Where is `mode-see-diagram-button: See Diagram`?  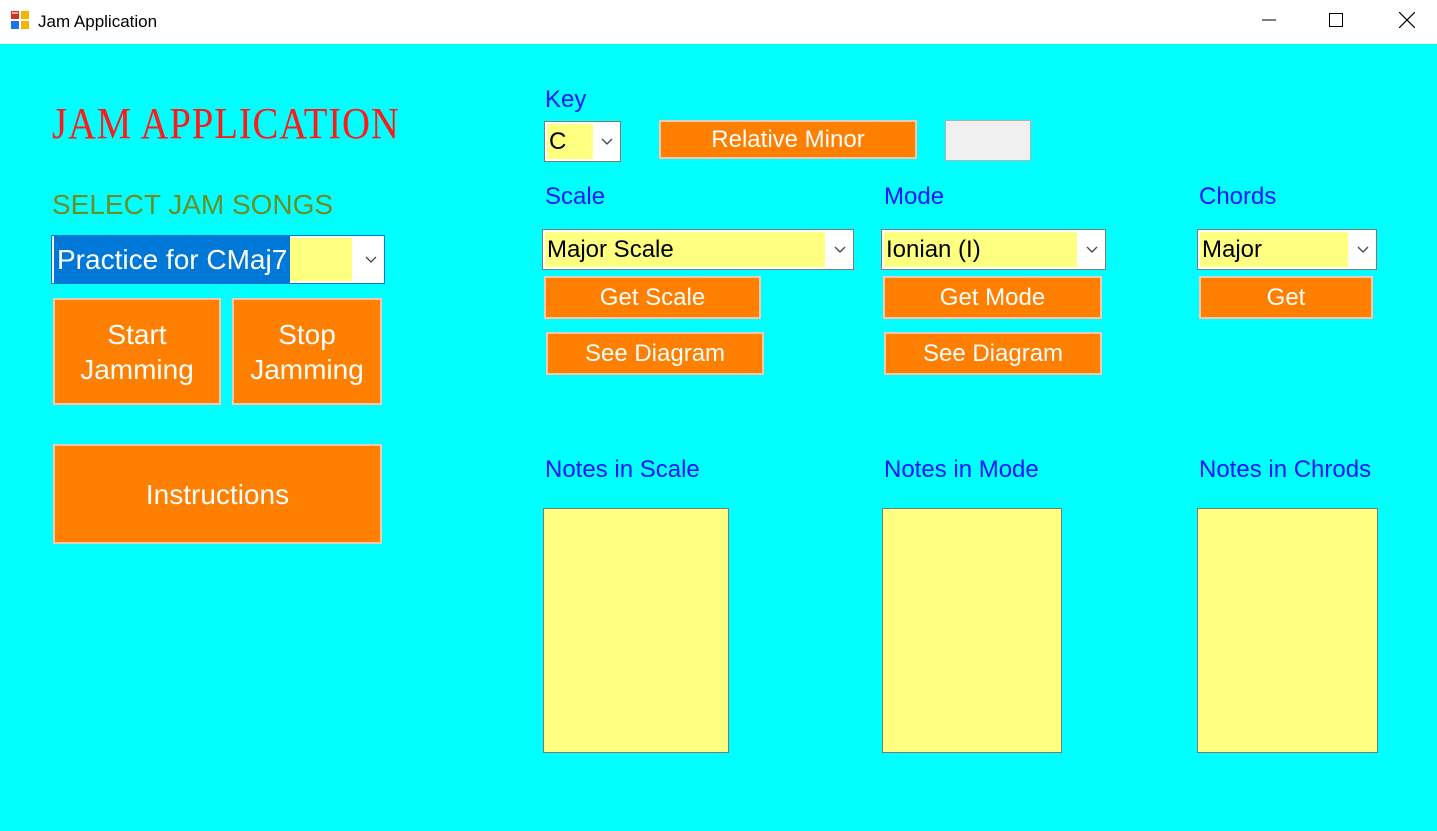 mode-see-diagram-button: See Diagram is located at coordinates (993, 353).